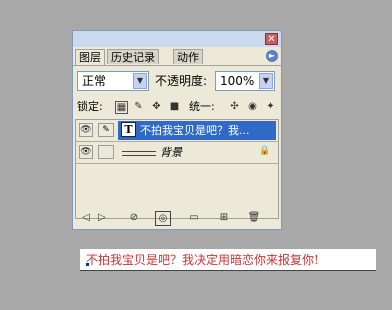 The image size is (392, 310). What do you see at coordinates (265, 151) in the screenshot?
I see `lock-icon: 🔒` at bounding box center [265, 151].